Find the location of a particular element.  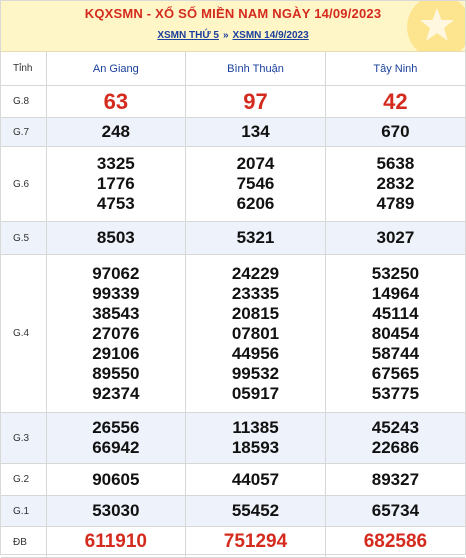

special-prize-value: 611910 is located at coordinates (116, 542).